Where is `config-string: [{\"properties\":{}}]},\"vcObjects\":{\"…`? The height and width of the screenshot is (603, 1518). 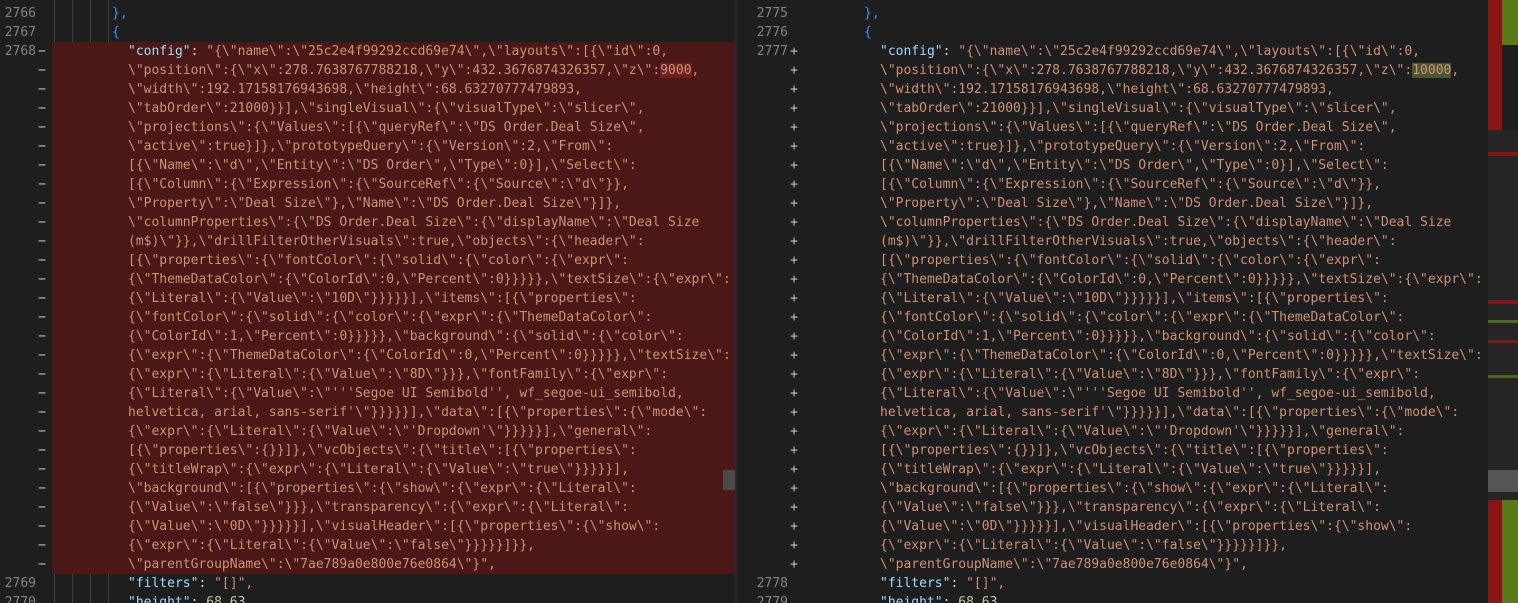
config-string: [{\"properties\":{}}]},\"vcObjects\":{\"… is located at coordinates (382, 450).